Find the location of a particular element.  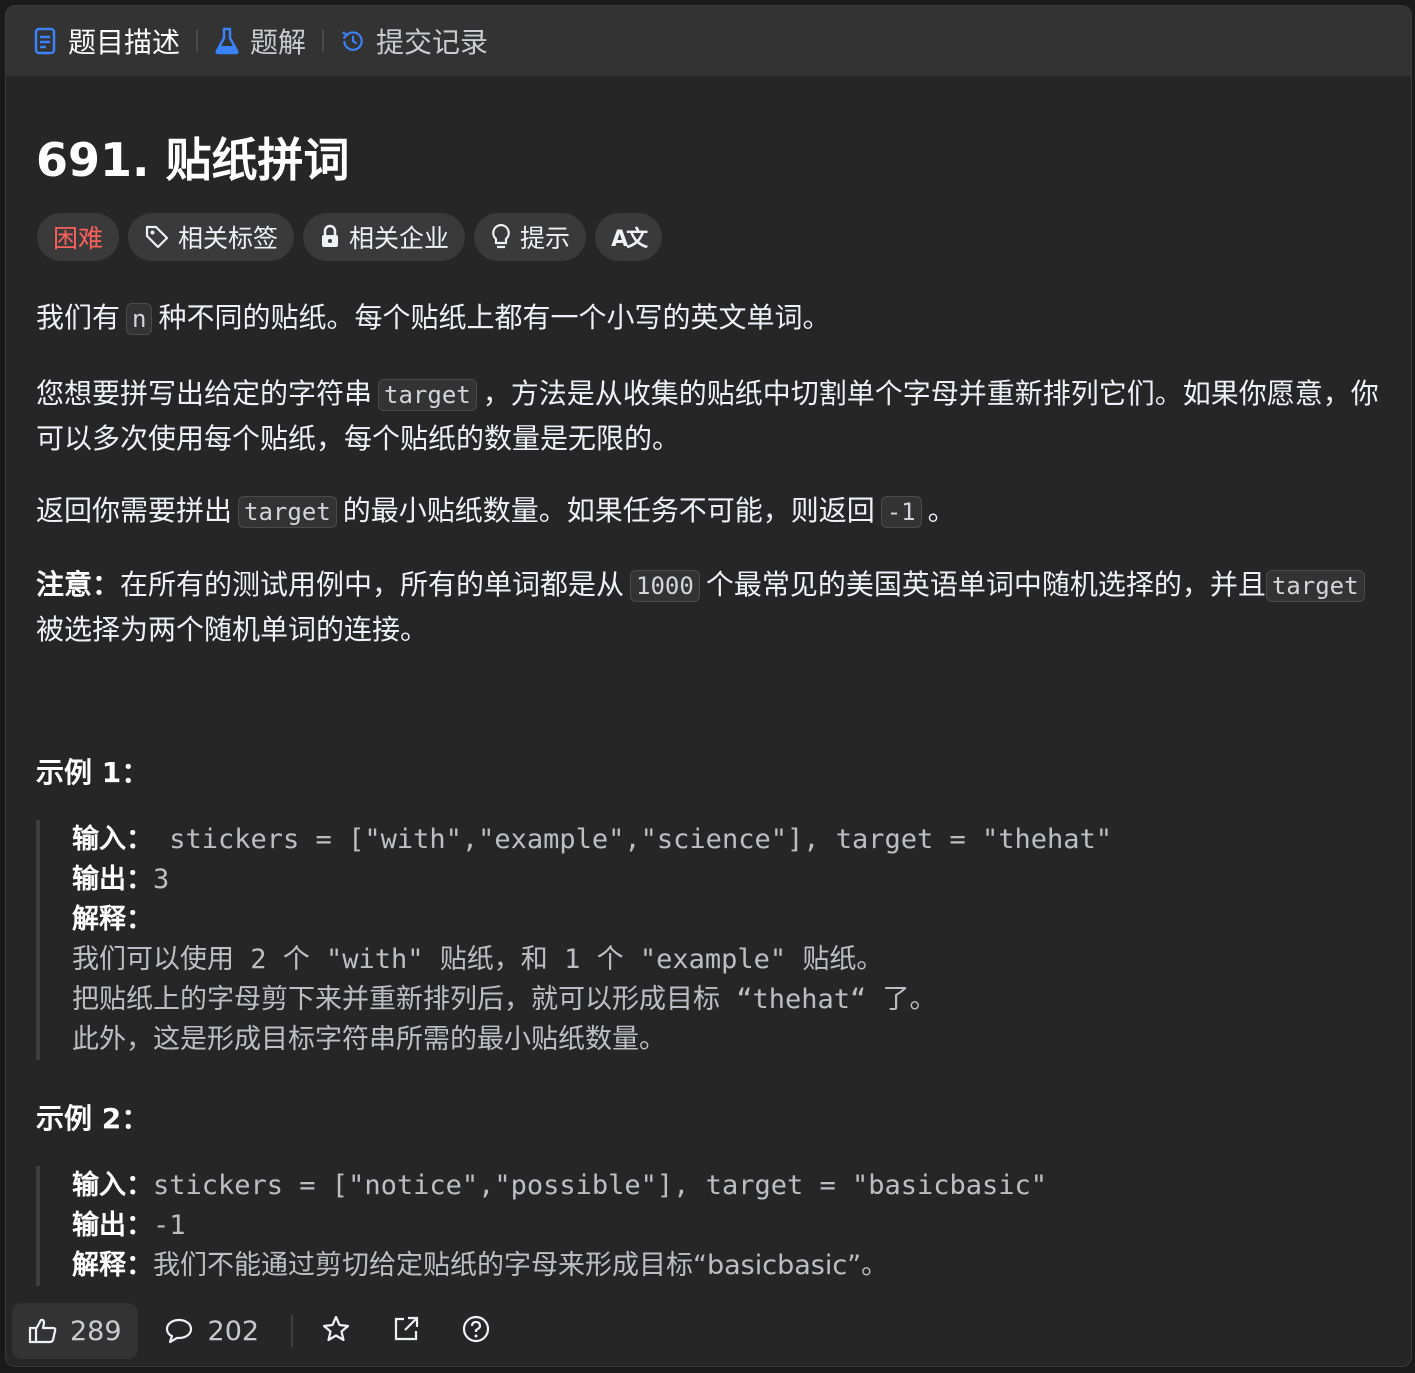

thumbs-up-icon is located at coordinates (43, 1331).